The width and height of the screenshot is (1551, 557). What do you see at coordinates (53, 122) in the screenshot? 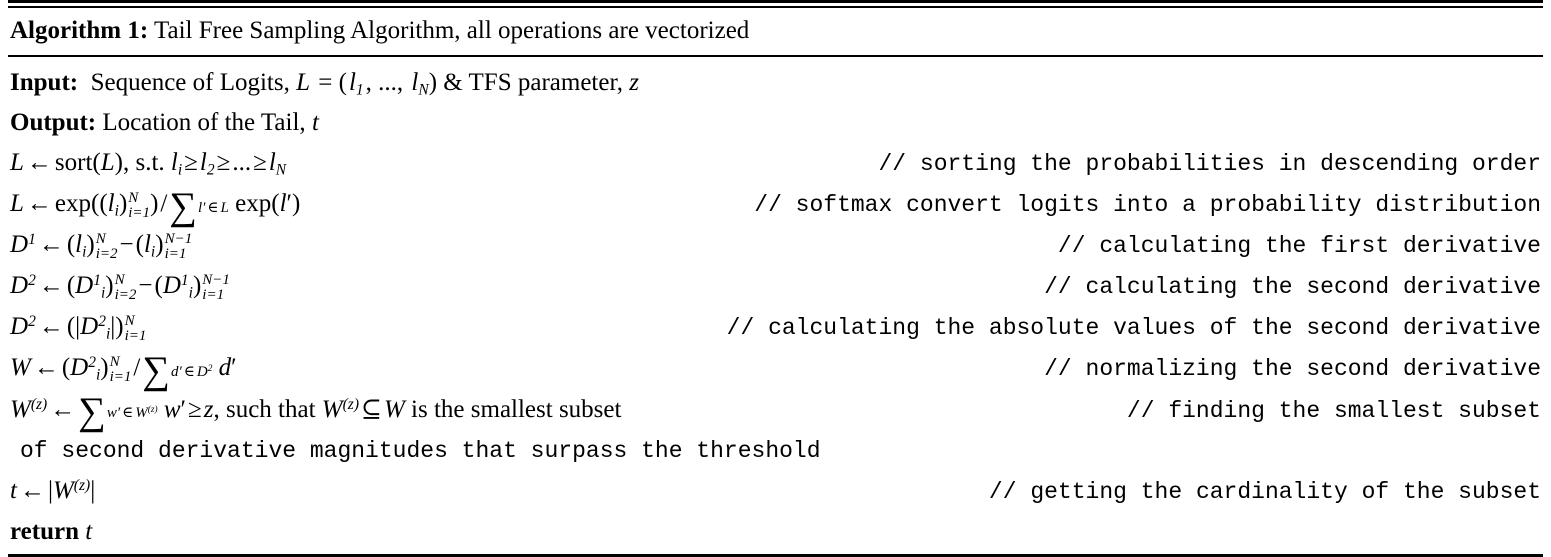
I see `output-label: Output:` at bounding box center [53, 122].